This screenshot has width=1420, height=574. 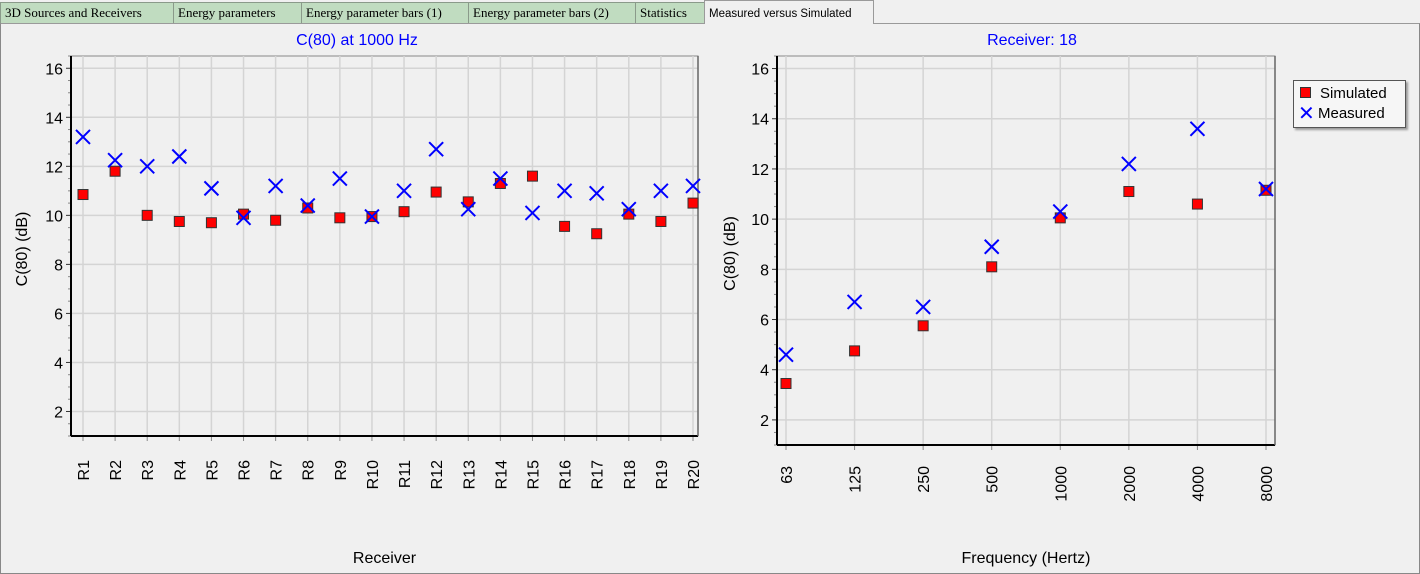 I want to click on chart2-xtick-label: 4000, so click(x=1198, y=484).